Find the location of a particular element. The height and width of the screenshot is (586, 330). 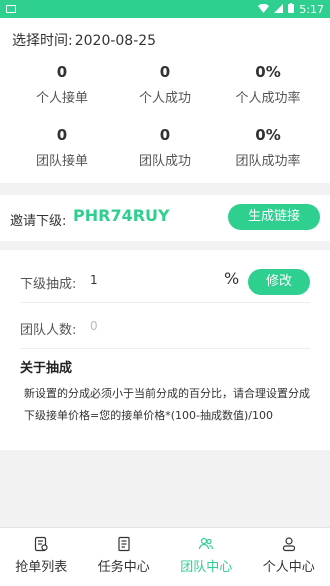

bottom-tab-bar: 抢单列表 任务中心 团队中心 个人中心 is located at coordinates (165, 556).